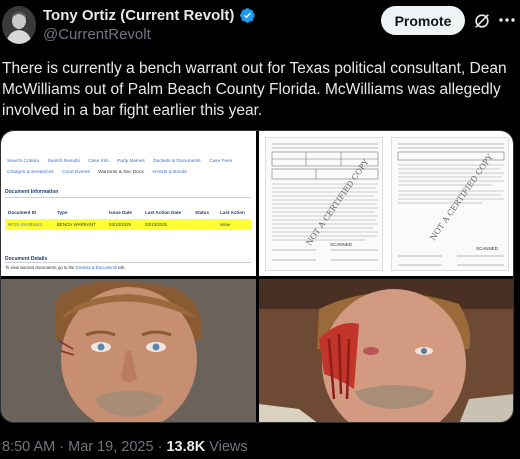 This screenshot has width=520, height=459. I want to click on tweet-time: 8:50 AM, so click(28, 447).